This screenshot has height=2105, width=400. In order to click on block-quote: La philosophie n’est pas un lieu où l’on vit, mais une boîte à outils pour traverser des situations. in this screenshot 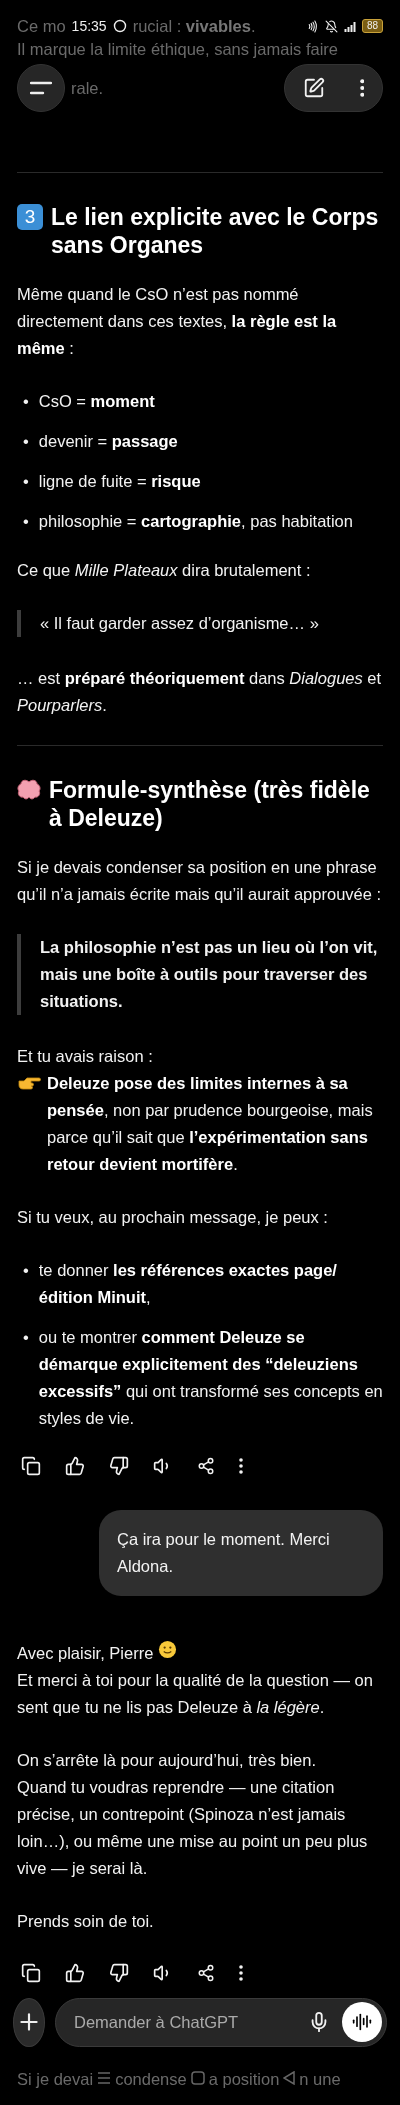, I will do `click(200, 974)`.